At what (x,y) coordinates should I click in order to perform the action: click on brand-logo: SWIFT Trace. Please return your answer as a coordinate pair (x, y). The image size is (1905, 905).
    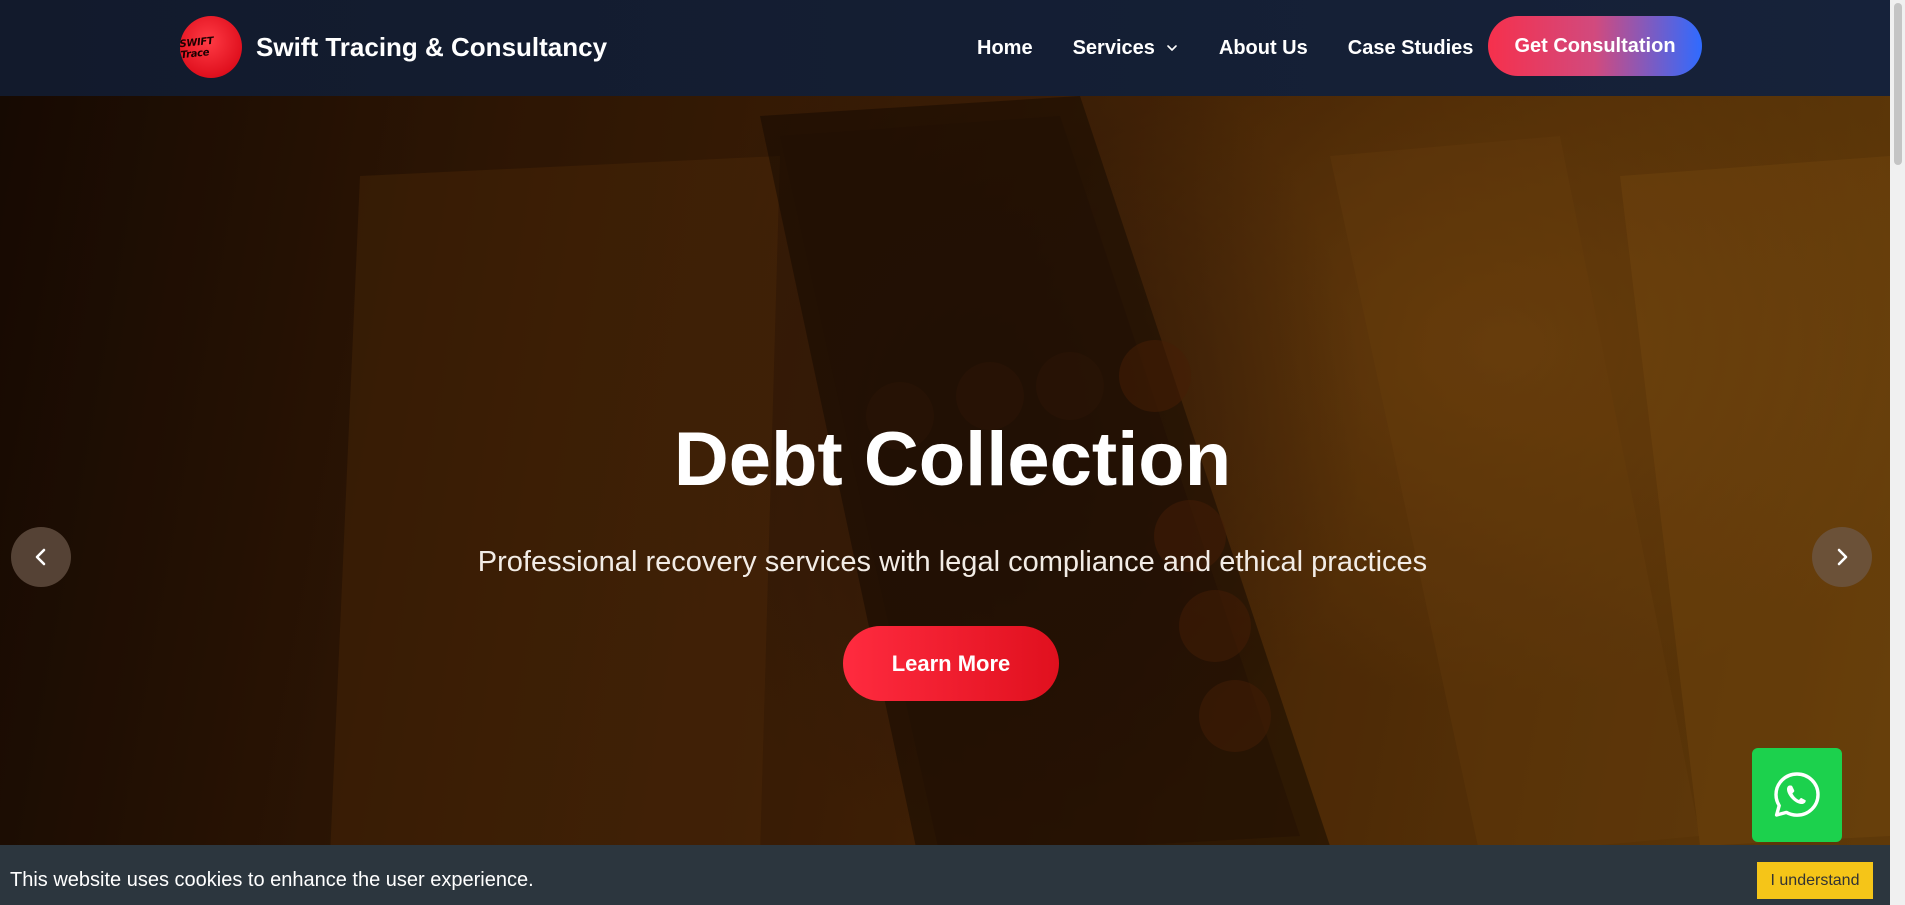
    Looking at the image, I should click on (211, 47).